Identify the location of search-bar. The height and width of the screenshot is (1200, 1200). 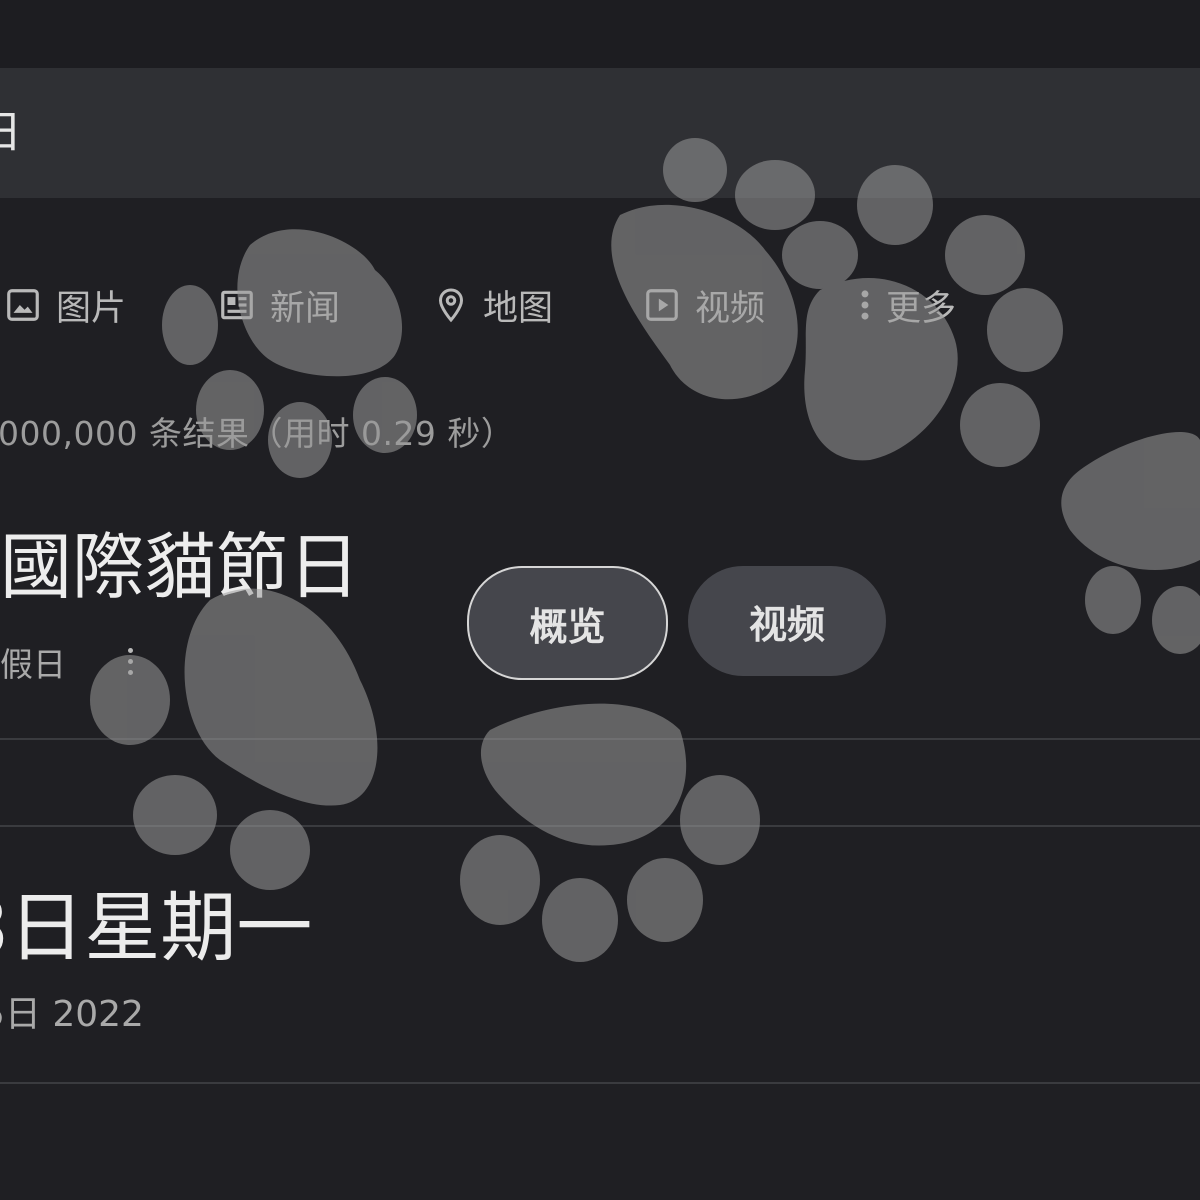
(600, 133).